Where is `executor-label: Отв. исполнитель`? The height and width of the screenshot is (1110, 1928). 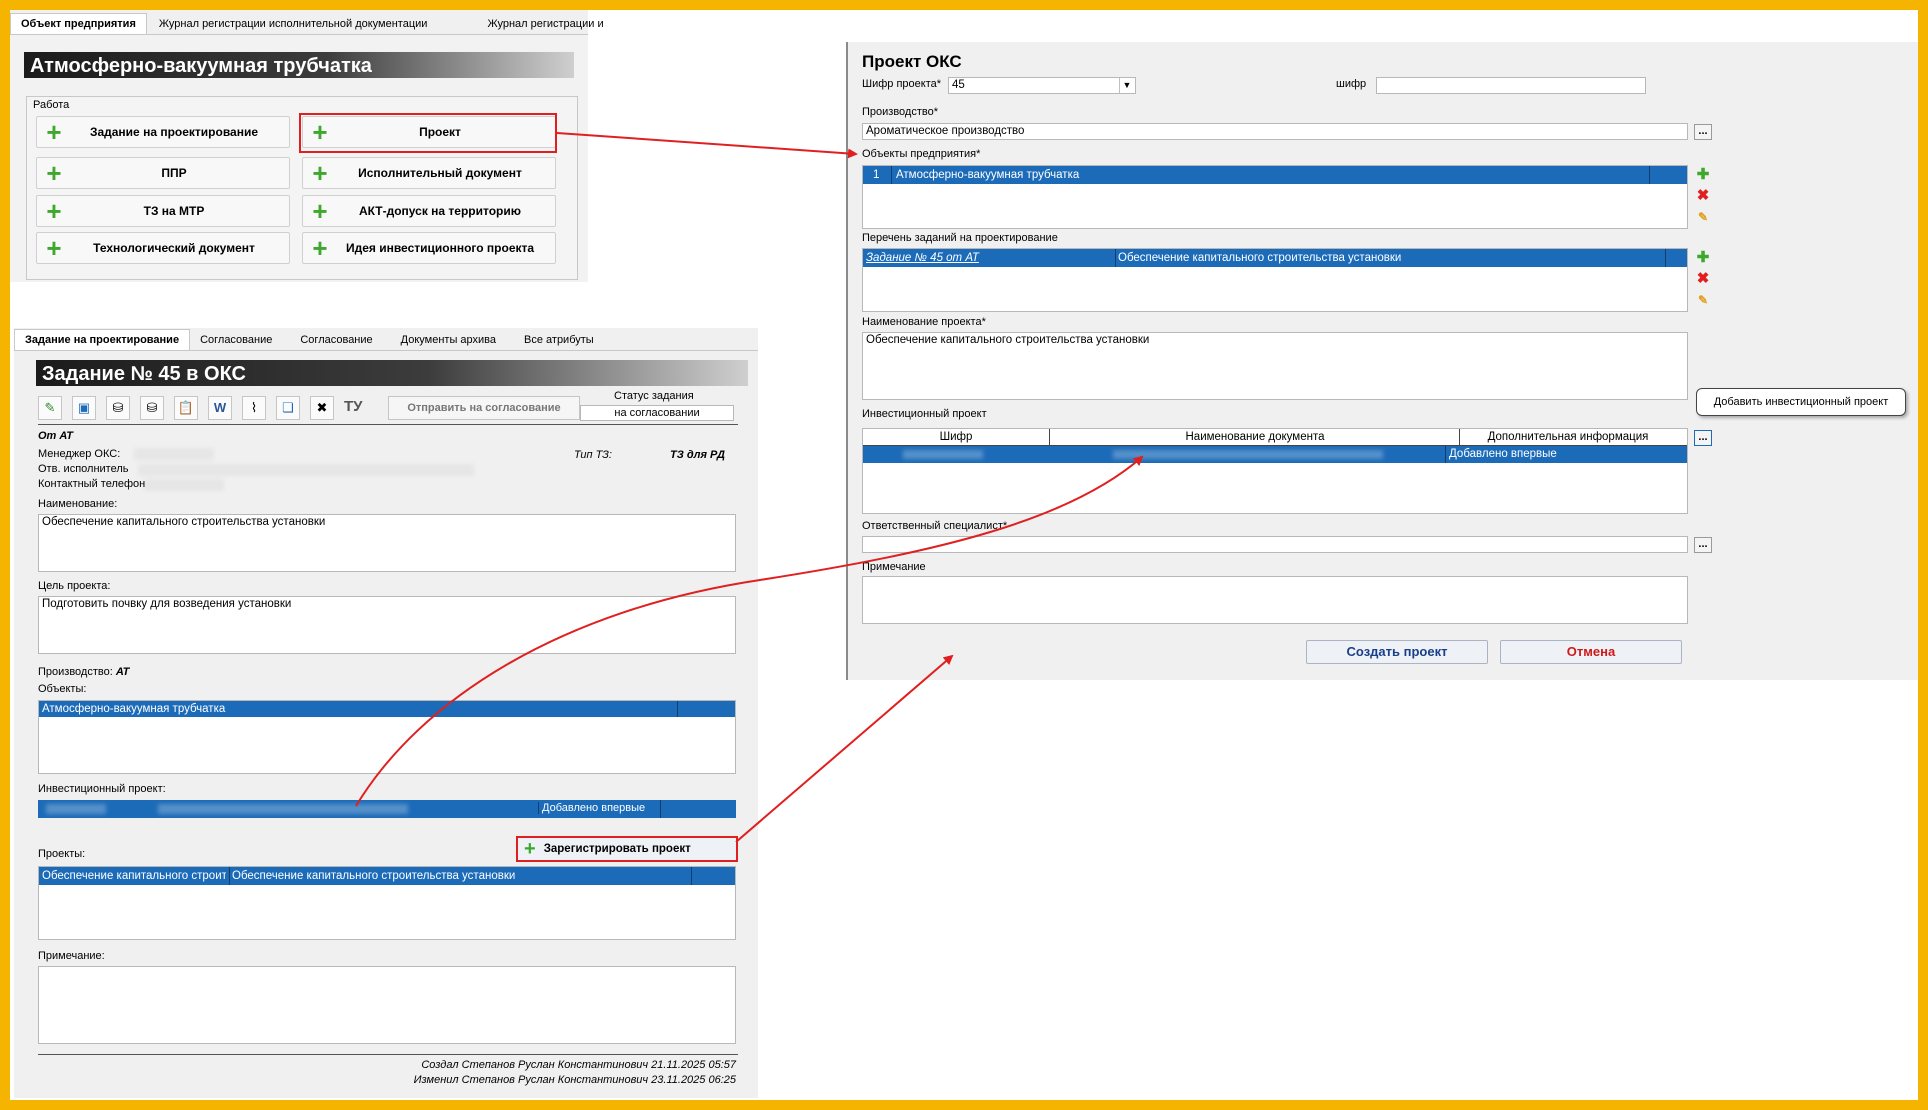 executor-label: Отв. исполнитель is located at coordinates (83, 469).